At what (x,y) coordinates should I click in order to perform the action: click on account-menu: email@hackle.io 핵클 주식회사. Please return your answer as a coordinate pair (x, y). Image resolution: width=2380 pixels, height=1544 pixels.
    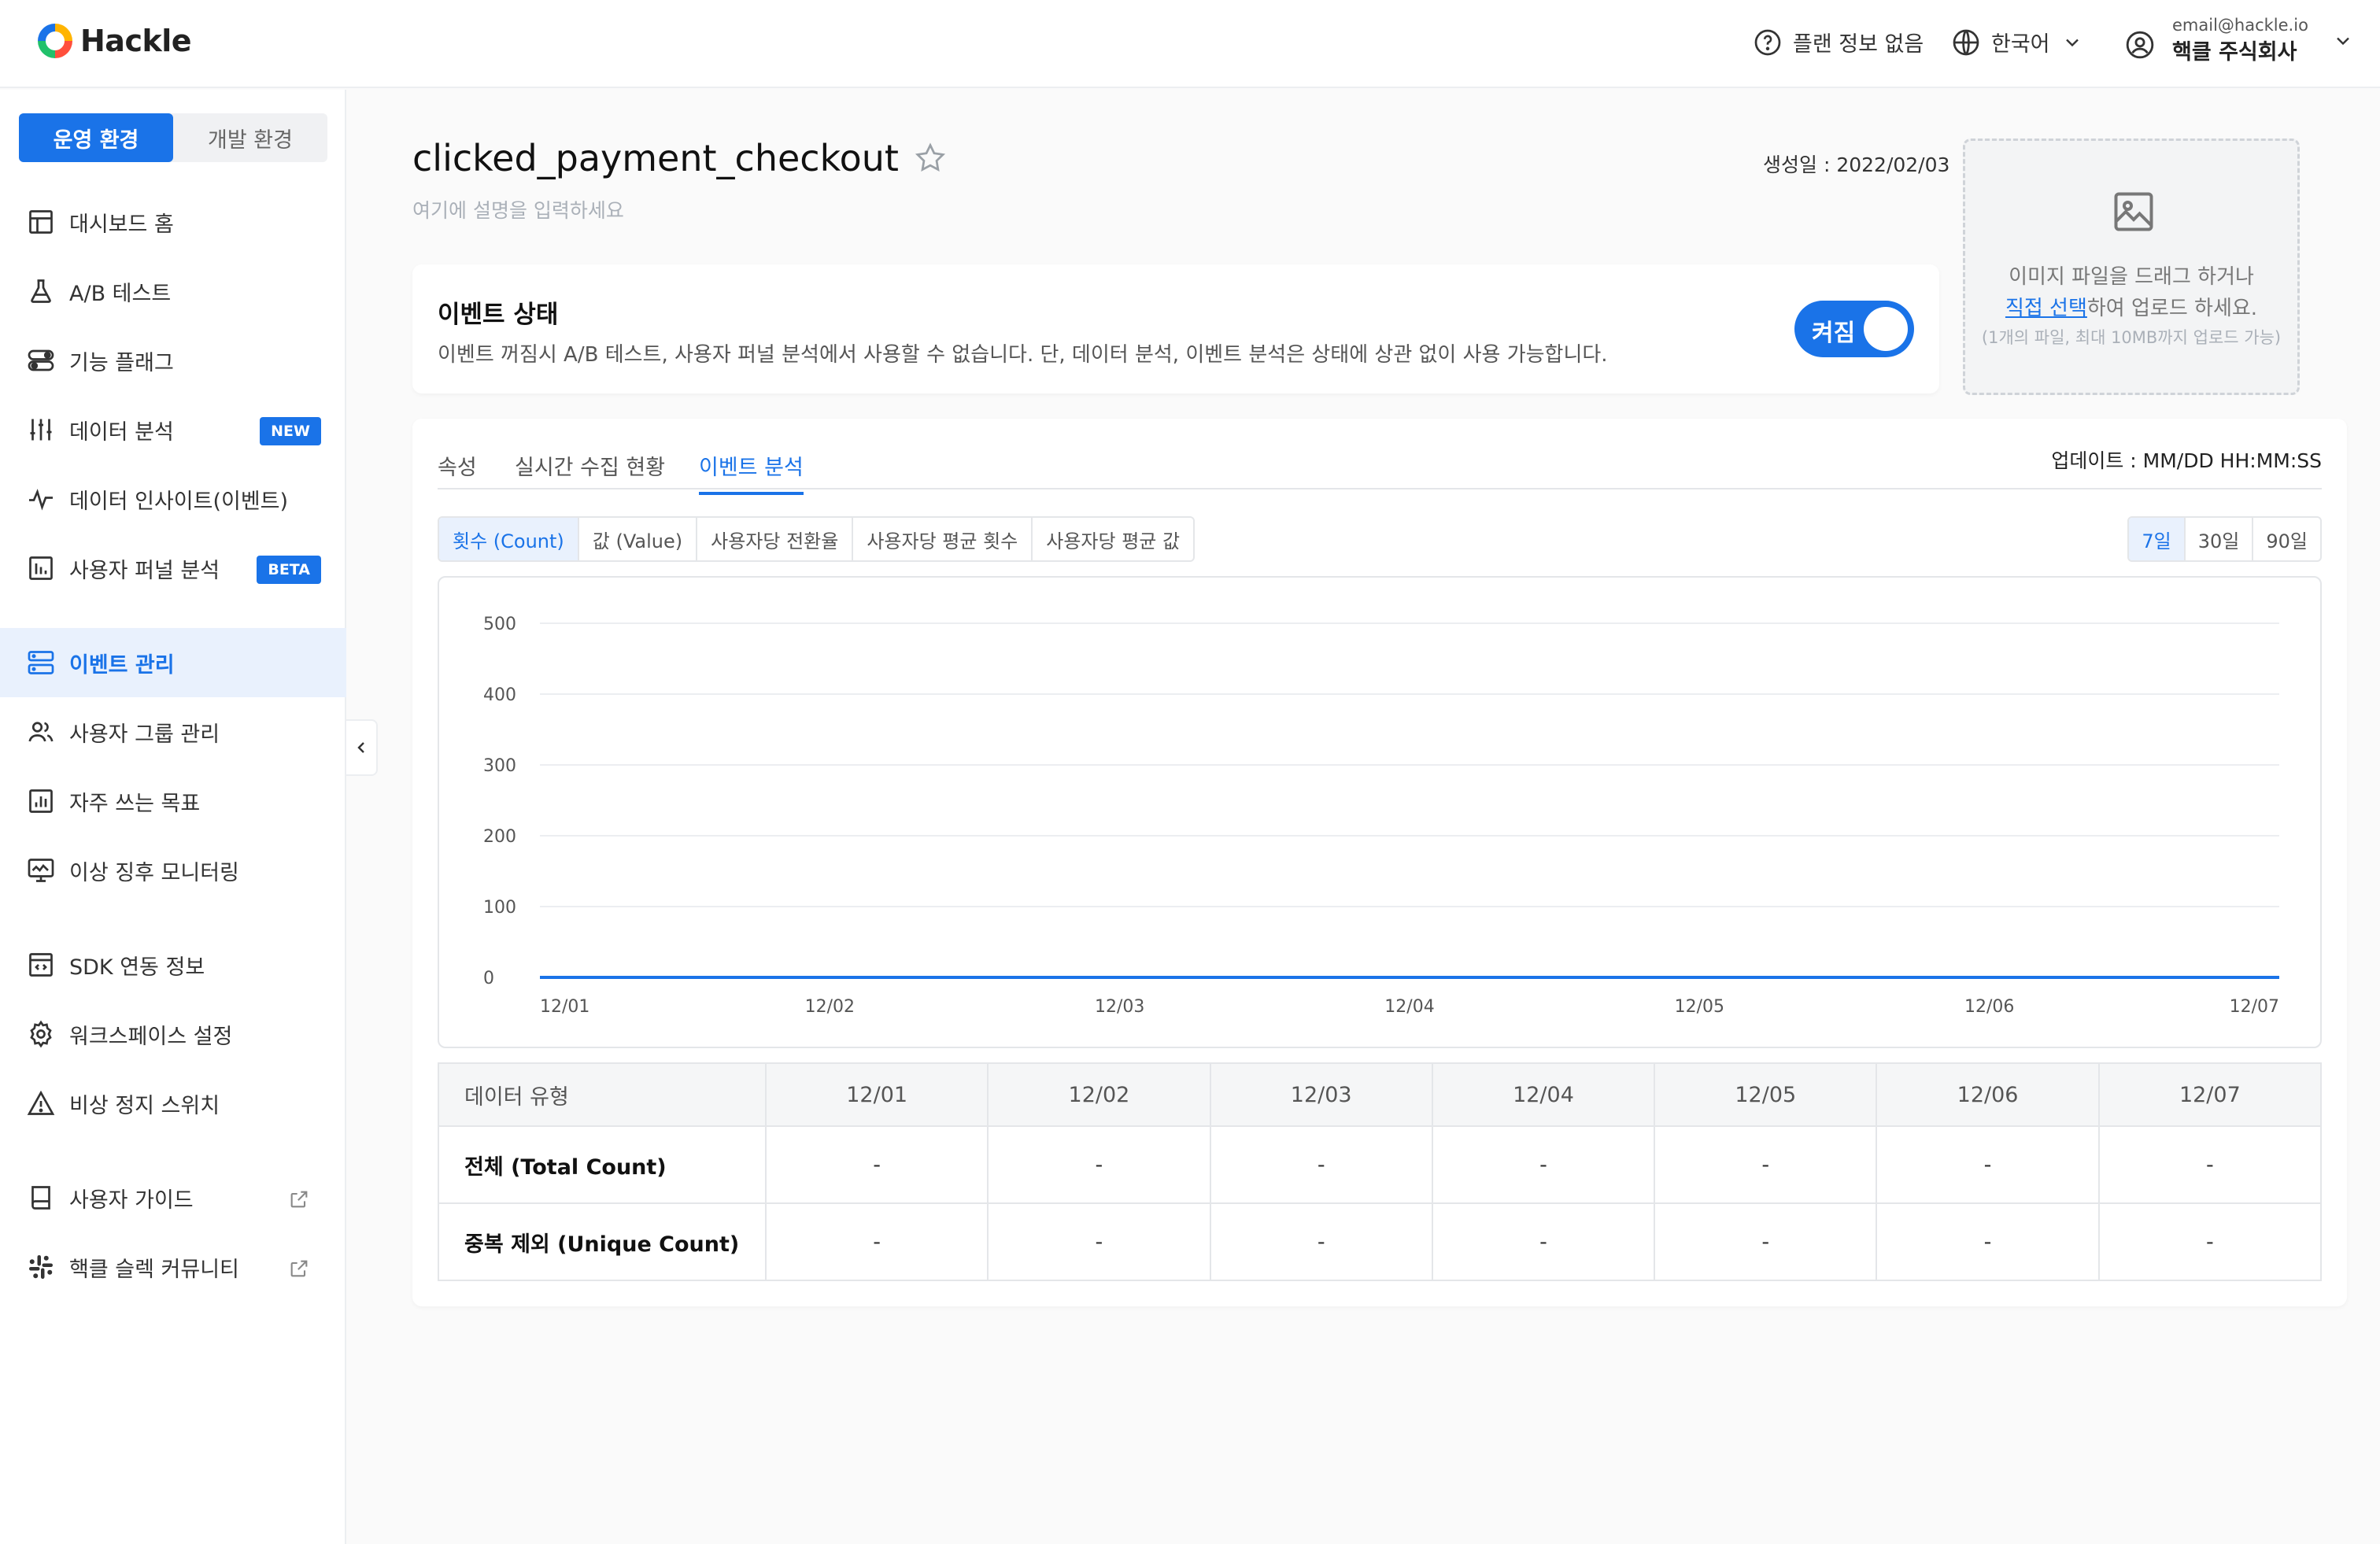
    Looking at the image, I should click on (2245, 40).